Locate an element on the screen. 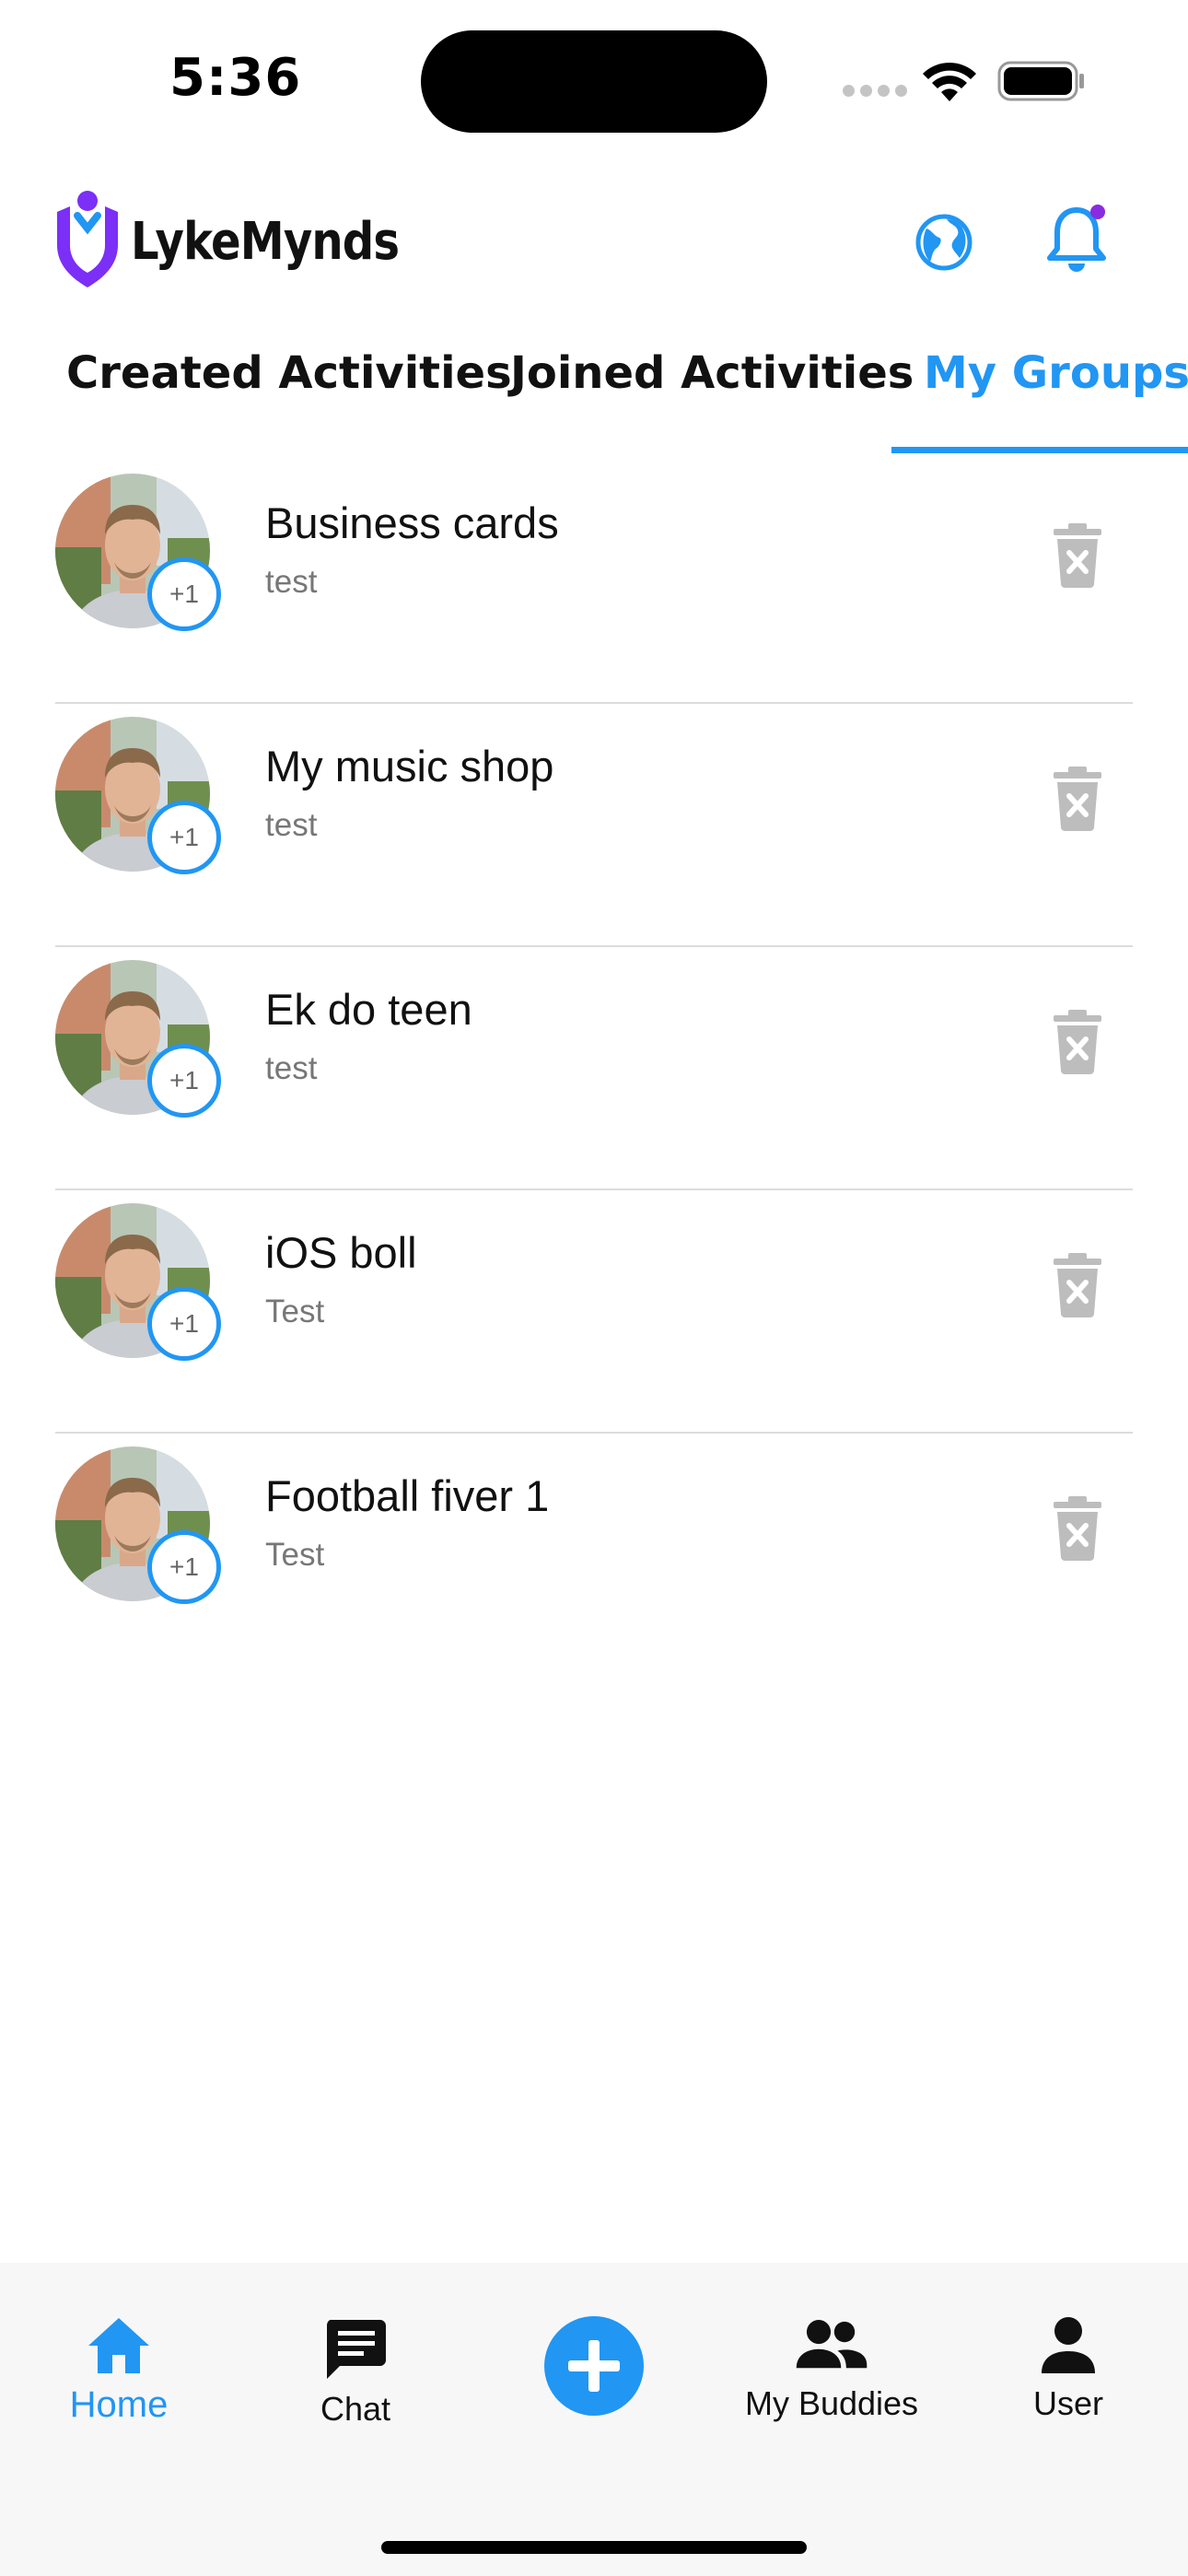 The image size is (1188, 2576). globe-icon is located at coordinates (944, 243).